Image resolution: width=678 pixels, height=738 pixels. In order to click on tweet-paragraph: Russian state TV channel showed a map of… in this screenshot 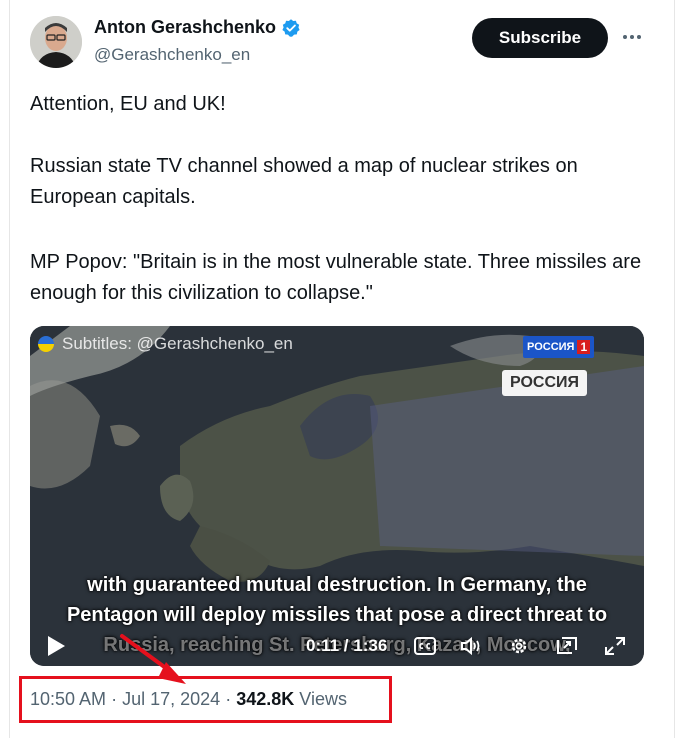, I will do `click(304, 181)`.